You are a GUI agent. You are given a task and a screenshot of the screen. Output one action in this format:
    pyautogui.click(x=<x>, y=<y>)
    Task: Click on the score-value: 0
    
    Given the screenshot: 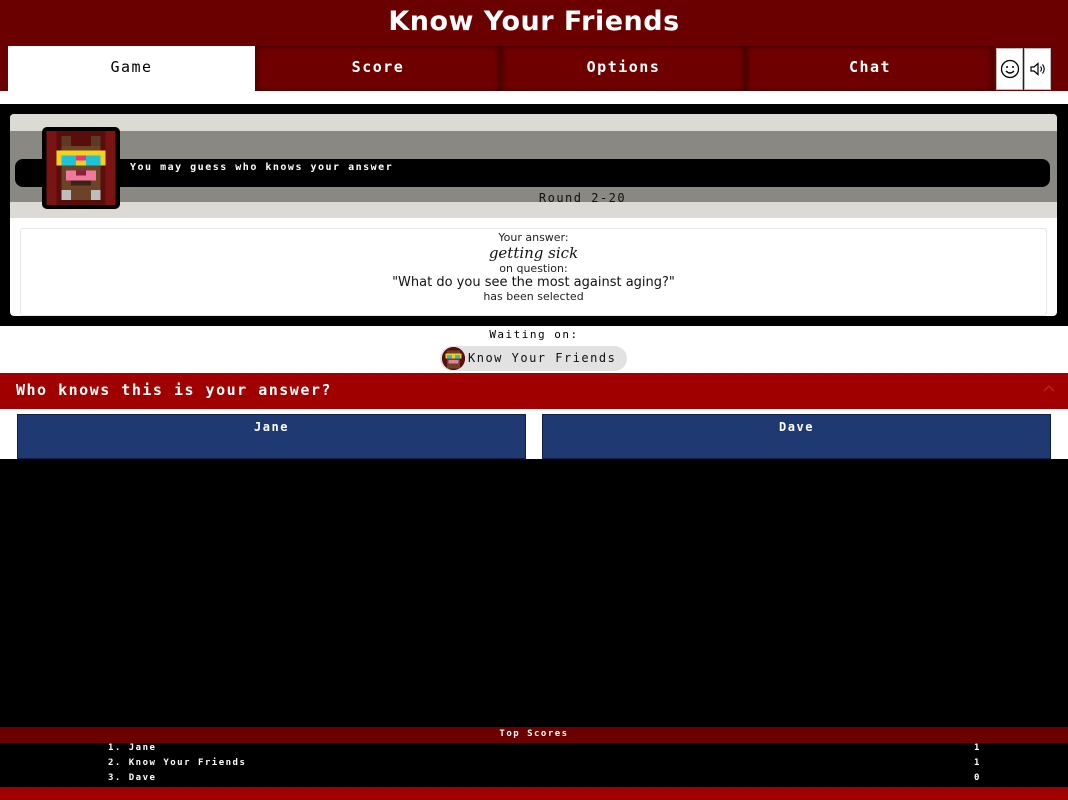 What is the action you would take?
    pyautogui.click(x=977, y=778)
    